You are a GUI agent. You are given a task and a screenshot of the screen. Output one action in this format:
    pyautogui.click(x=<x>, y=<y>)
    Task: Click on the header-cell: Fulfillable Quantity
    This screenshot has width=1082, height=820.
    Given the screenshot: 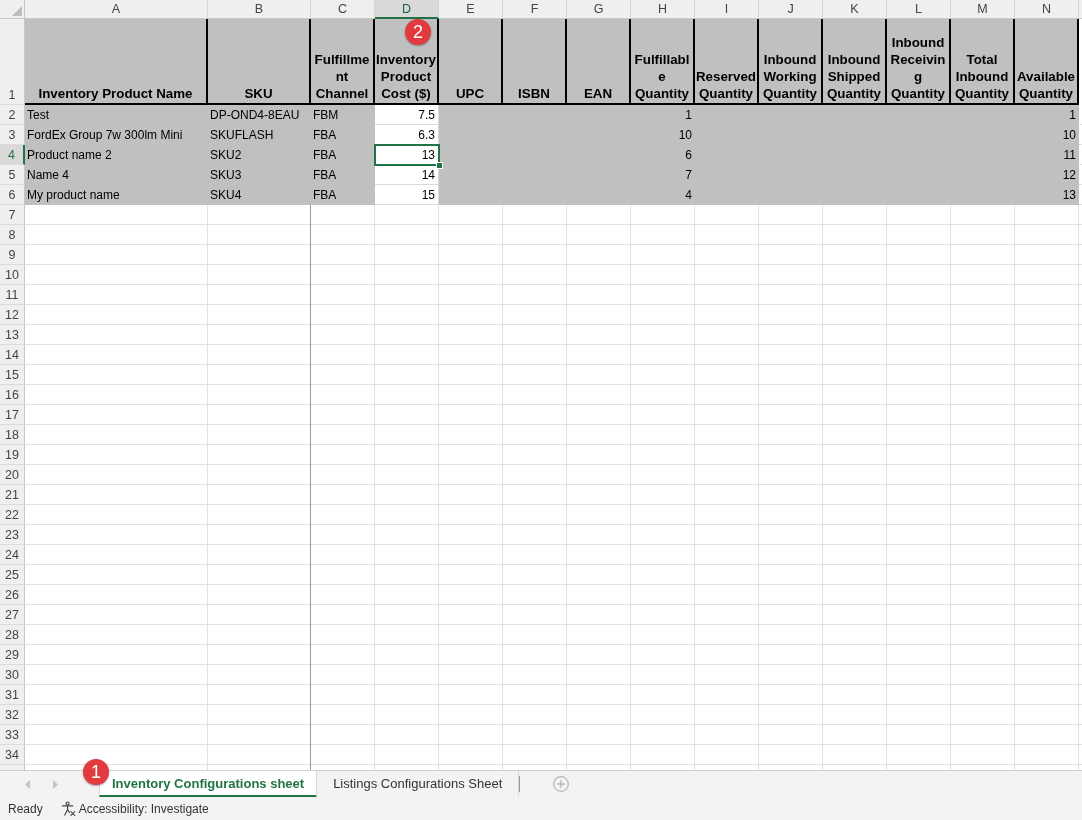 What is the action you would take?
    pyautogui.click(x=663, y=62)
    